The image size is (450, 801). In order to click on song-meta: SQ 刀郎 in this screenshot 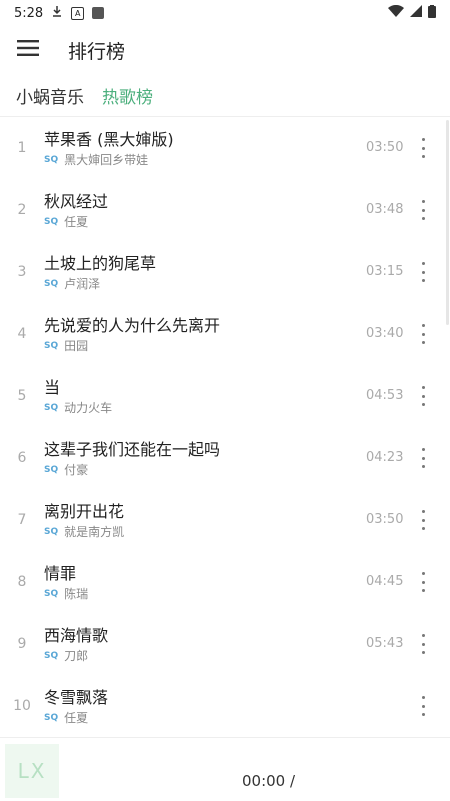, I will do `click(66, 655)`.